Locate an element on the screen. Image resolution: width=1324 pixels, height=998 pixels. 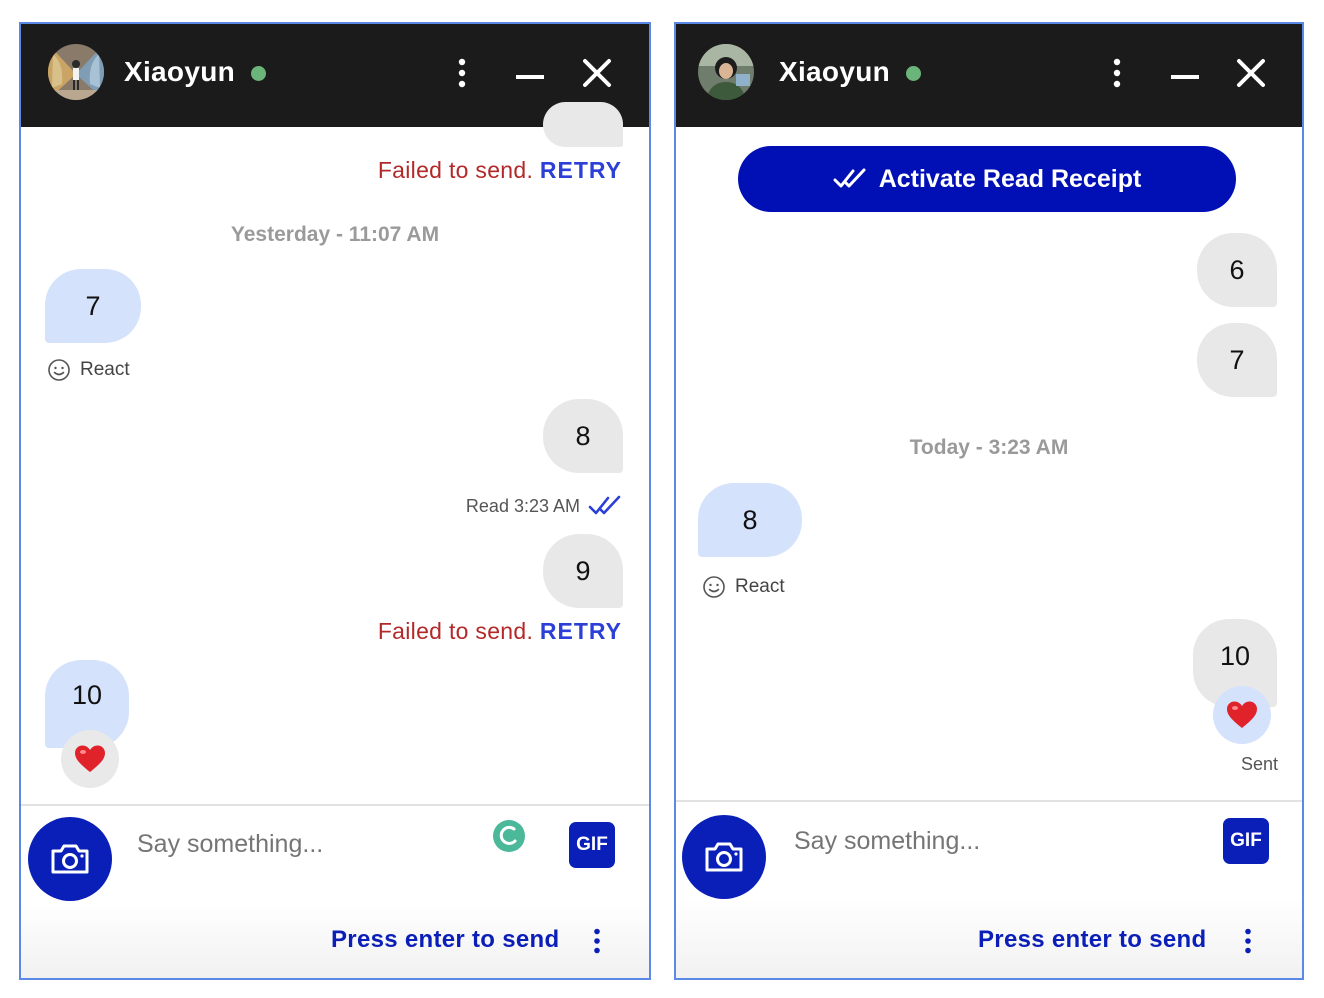
message-timestamp: Today - 3:23 AM is located at coordinates (989, 447).